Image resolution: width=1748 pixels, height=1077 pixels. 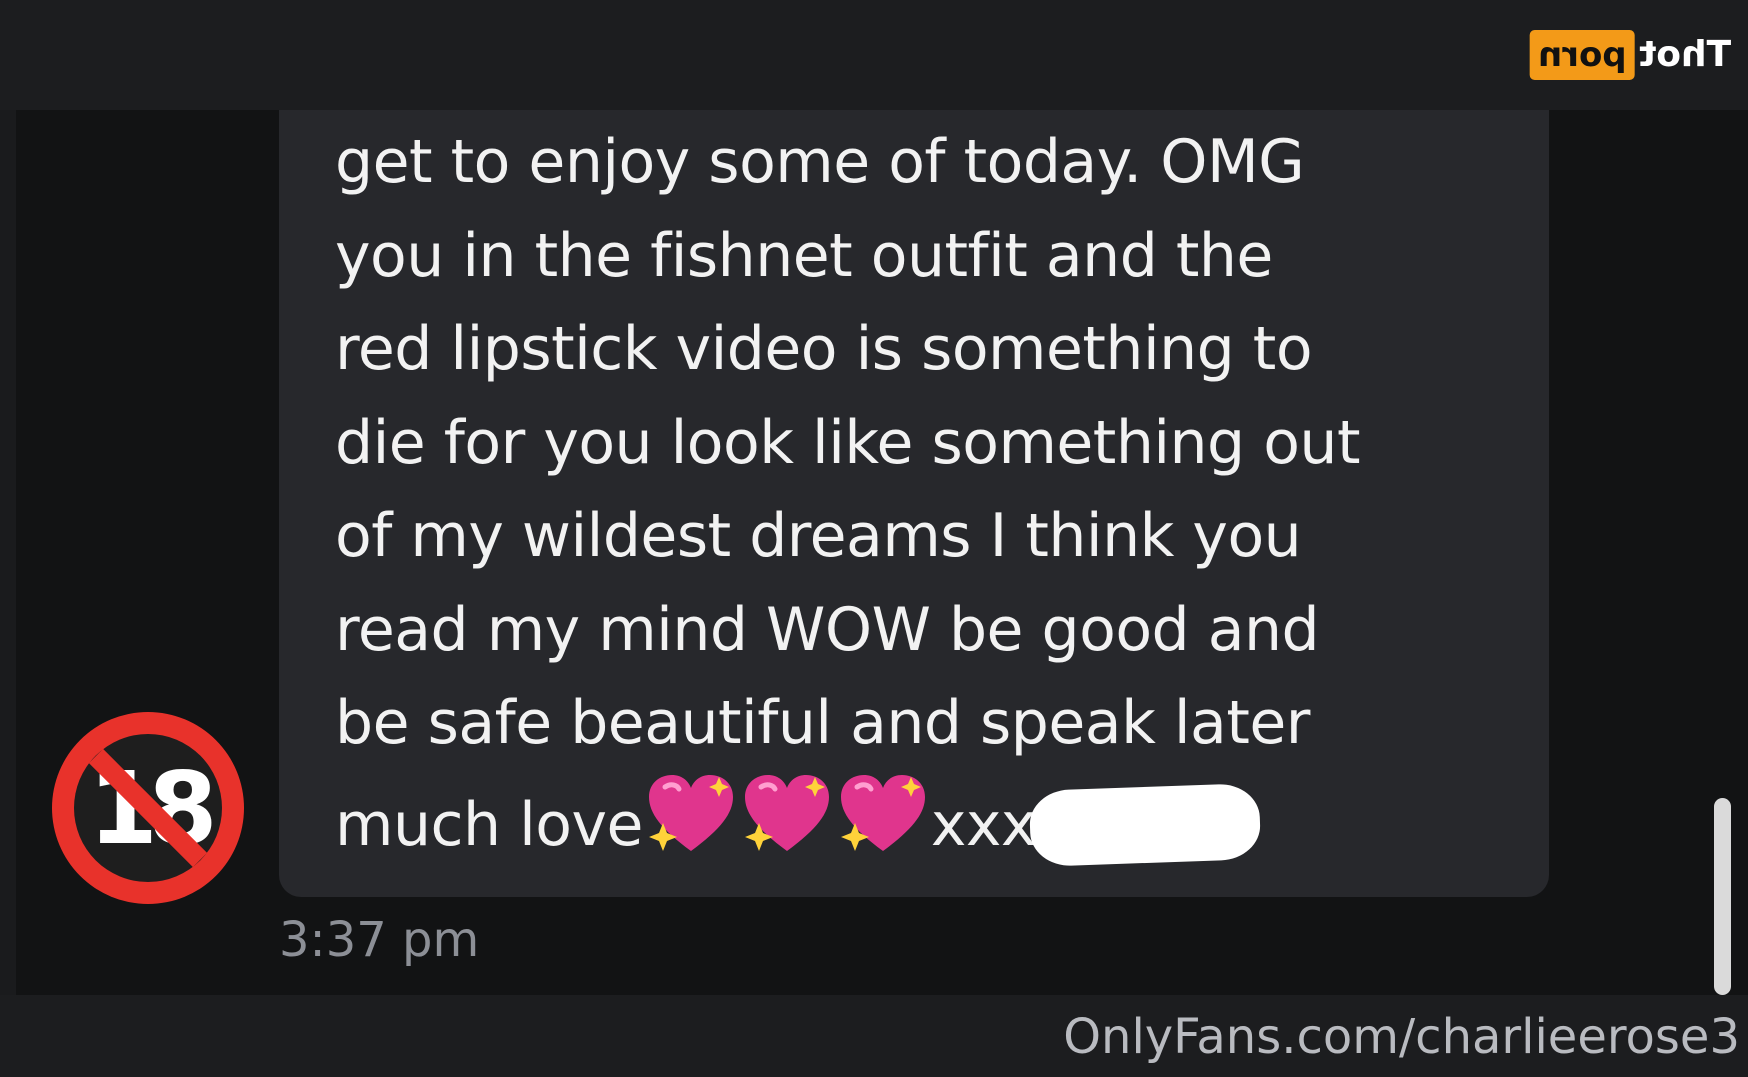 What do you see at coordinates (822, 723) in the screenshot?
I see `message-line: be safe beautiful and speak later` at bounding box center [822, 723].